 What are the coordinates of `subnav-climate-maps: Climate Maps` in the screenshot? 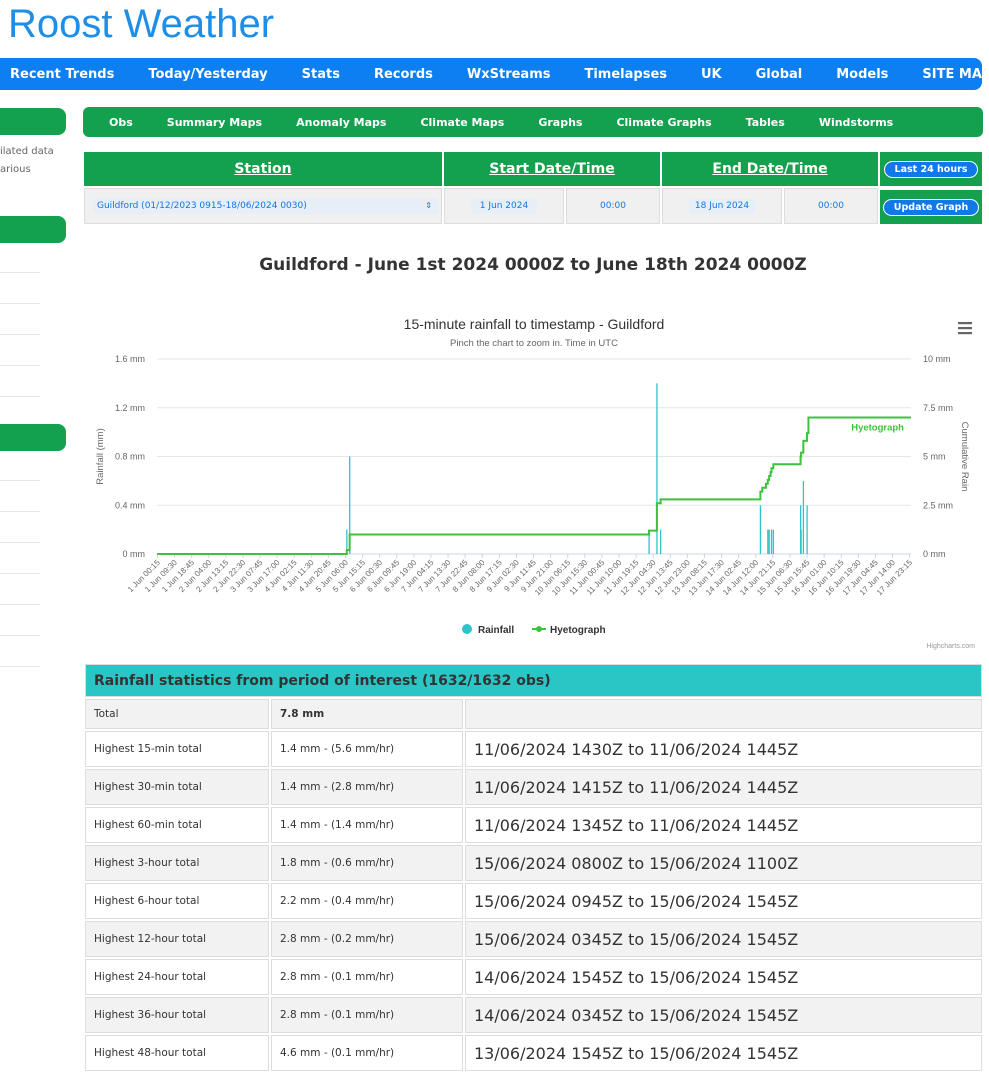 It's located at (462, 122).